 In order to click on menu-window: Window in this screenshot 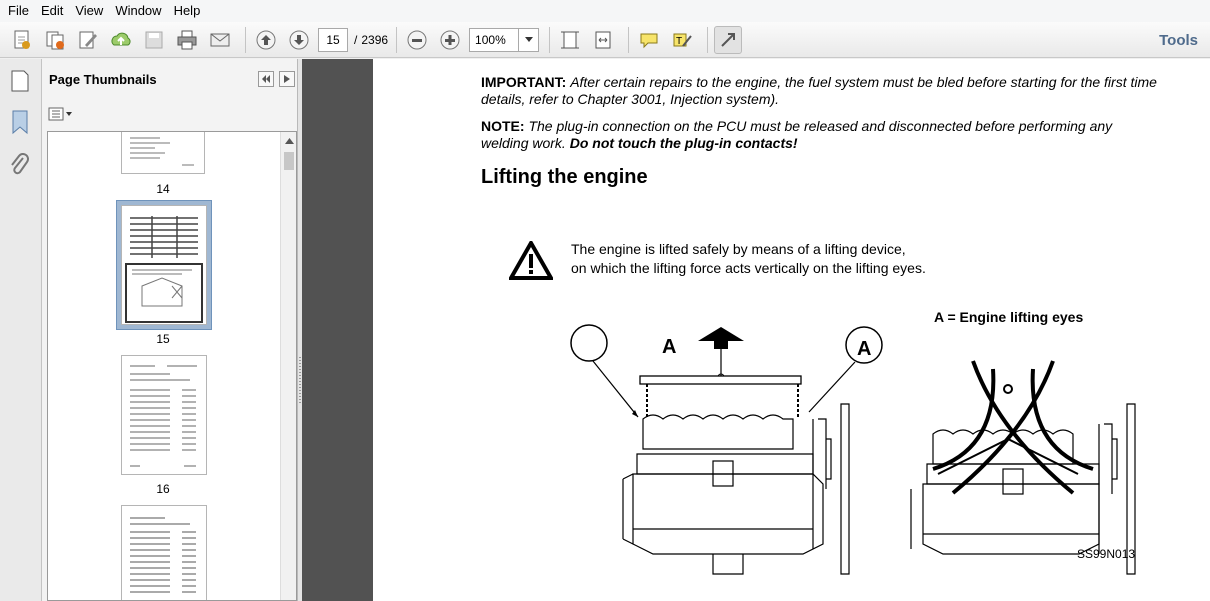, I will do `click(138, 11)`.